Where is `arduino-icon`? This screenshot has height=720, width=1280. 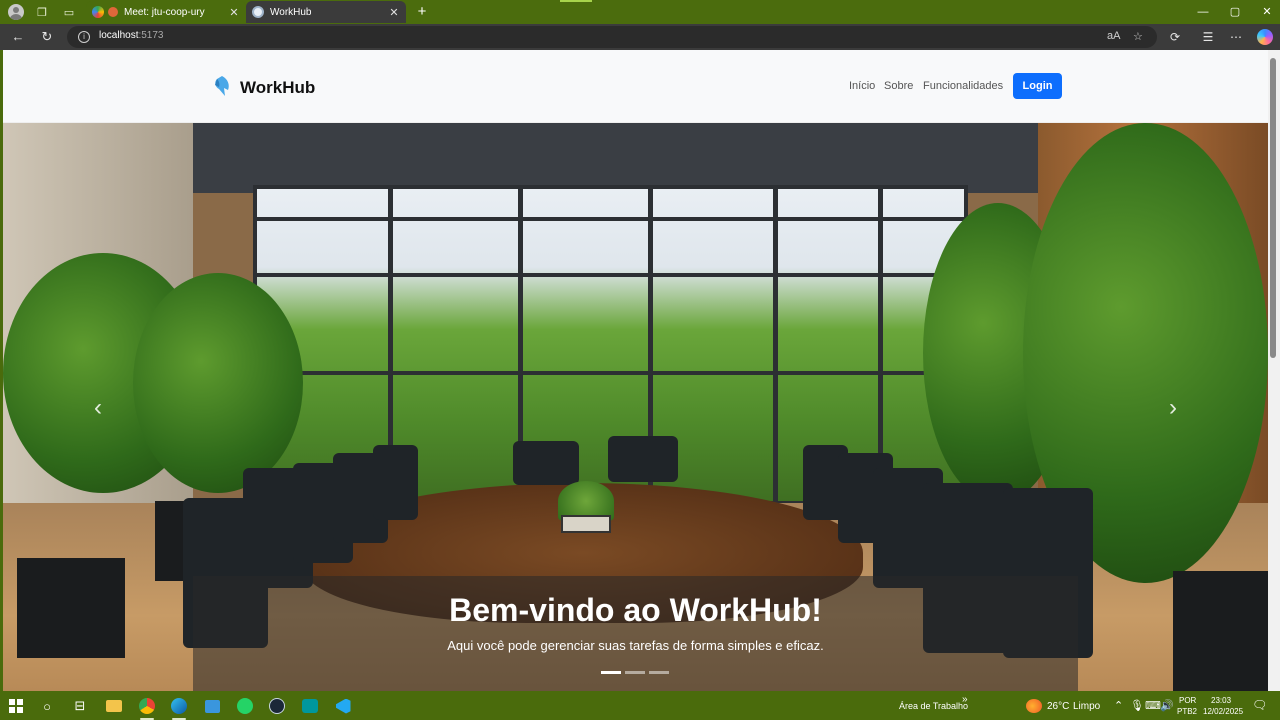 arduino-icon is located at coordinates (310, 706).